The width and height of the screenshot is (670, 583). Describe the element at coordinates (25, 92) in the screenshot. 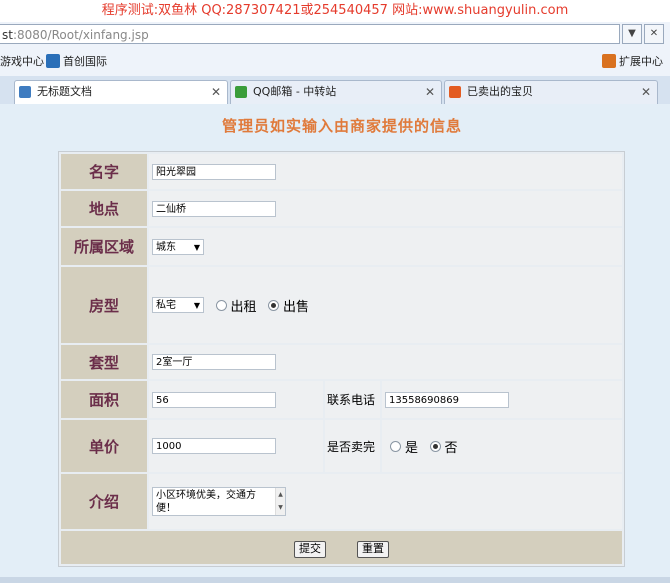

I see `page-icon` at that location.